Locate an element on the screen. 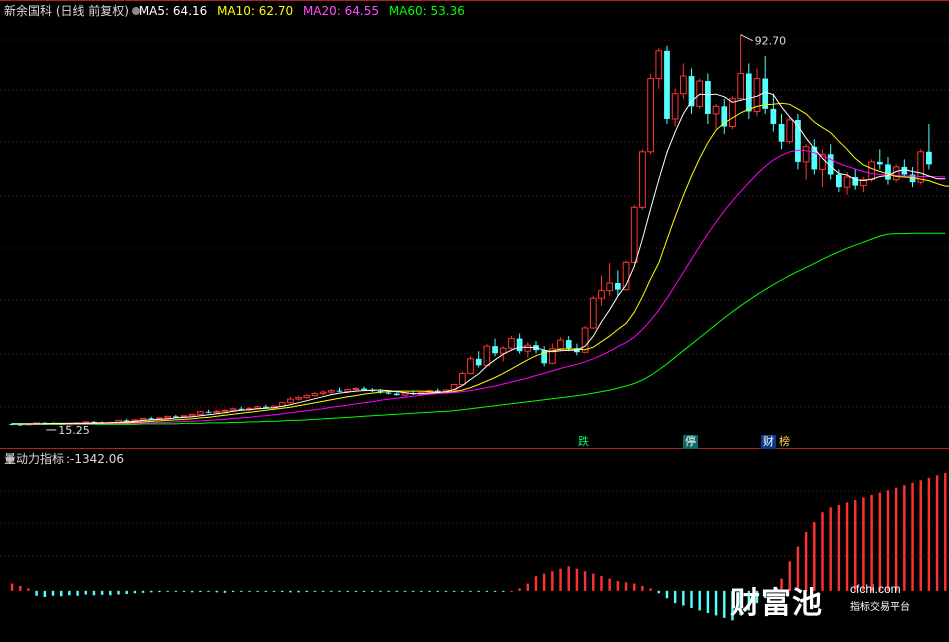 This screenshot has height=642, width=949. indicator-header: 量动力指标:-1342.06 is located at coordinates (67, 459).